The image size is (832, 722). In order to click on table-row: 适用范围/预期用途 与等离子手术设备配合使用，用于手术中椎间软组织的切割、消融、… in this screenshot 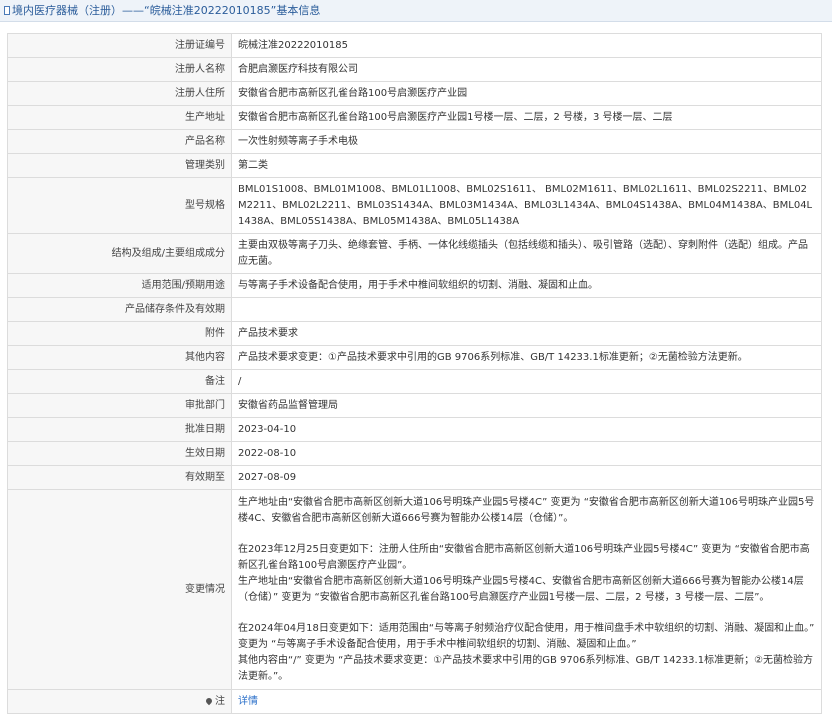, I will do `click(414, 285)`.